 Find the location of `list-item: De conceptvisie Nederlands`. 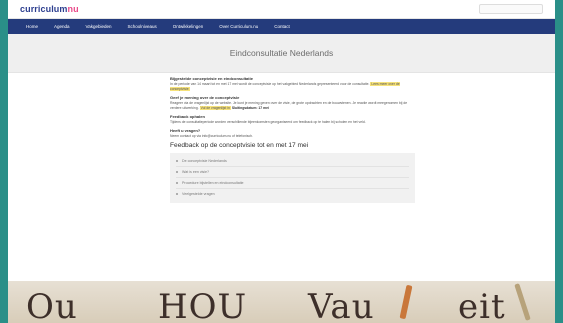

list-item: De conceptvisie Nederlands is located at coordinates (292, 161).